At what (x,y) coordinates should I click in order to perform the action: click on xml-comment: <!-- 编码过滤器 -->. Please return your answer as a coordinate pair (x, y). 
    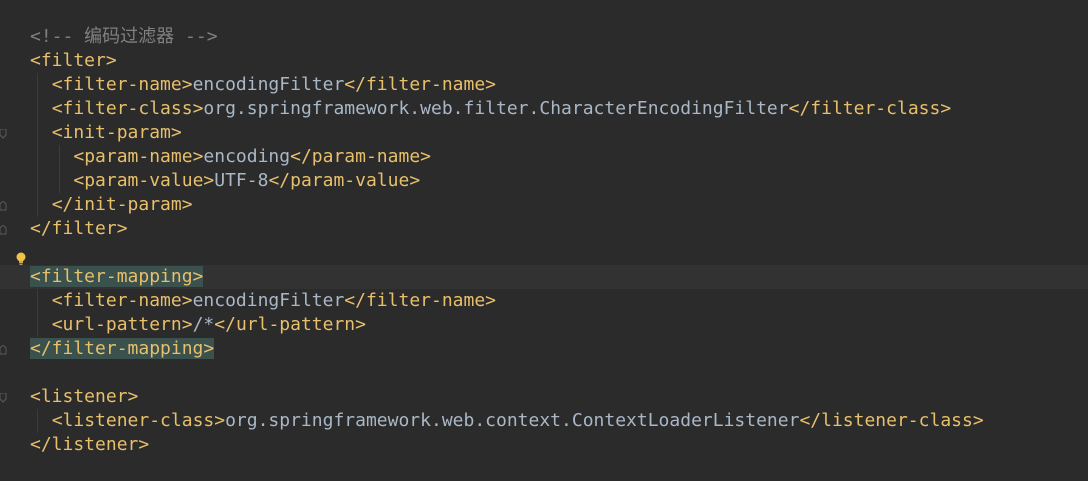
    Looking at the image, I should click on (124, 36).